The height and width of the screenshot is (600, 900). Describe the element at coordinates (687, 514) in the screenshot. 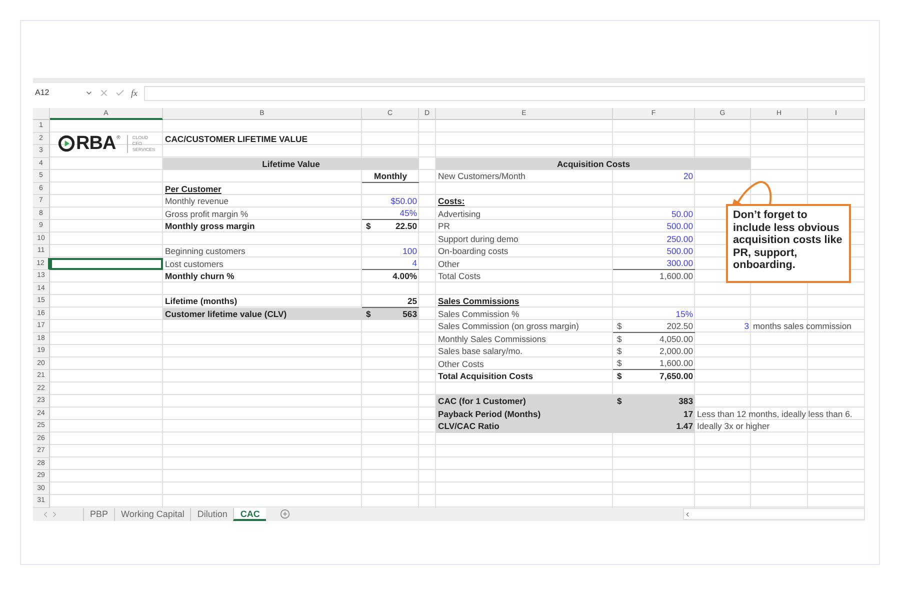

I see `scroll-left-icon` at that location.